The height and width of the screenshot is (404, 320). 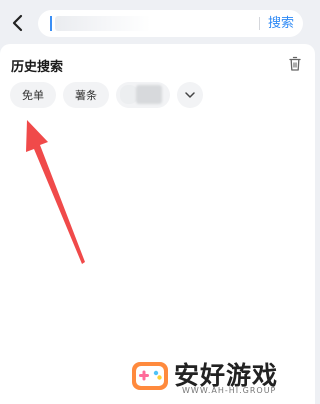 What do you see at coordinates (55, 192) in the screenshot?
I see `annotation-arrow` at bounding box center [55, 192].